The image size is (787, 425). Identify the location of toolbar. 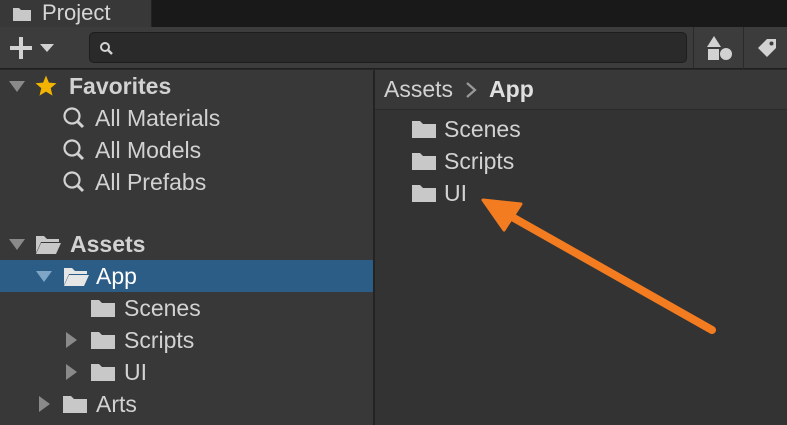
(393, 48).